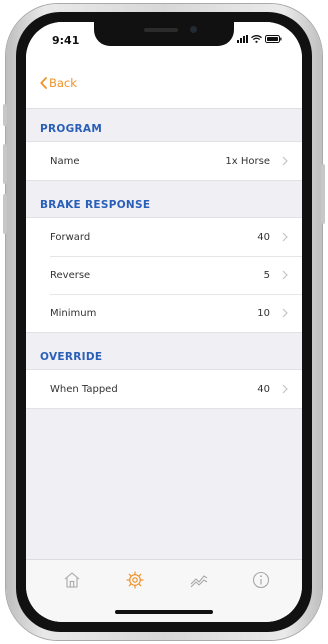  What do you see at coordinates (242, 39) in the screenshot?
I see `signal-icon` at bounding box center [242, 39].